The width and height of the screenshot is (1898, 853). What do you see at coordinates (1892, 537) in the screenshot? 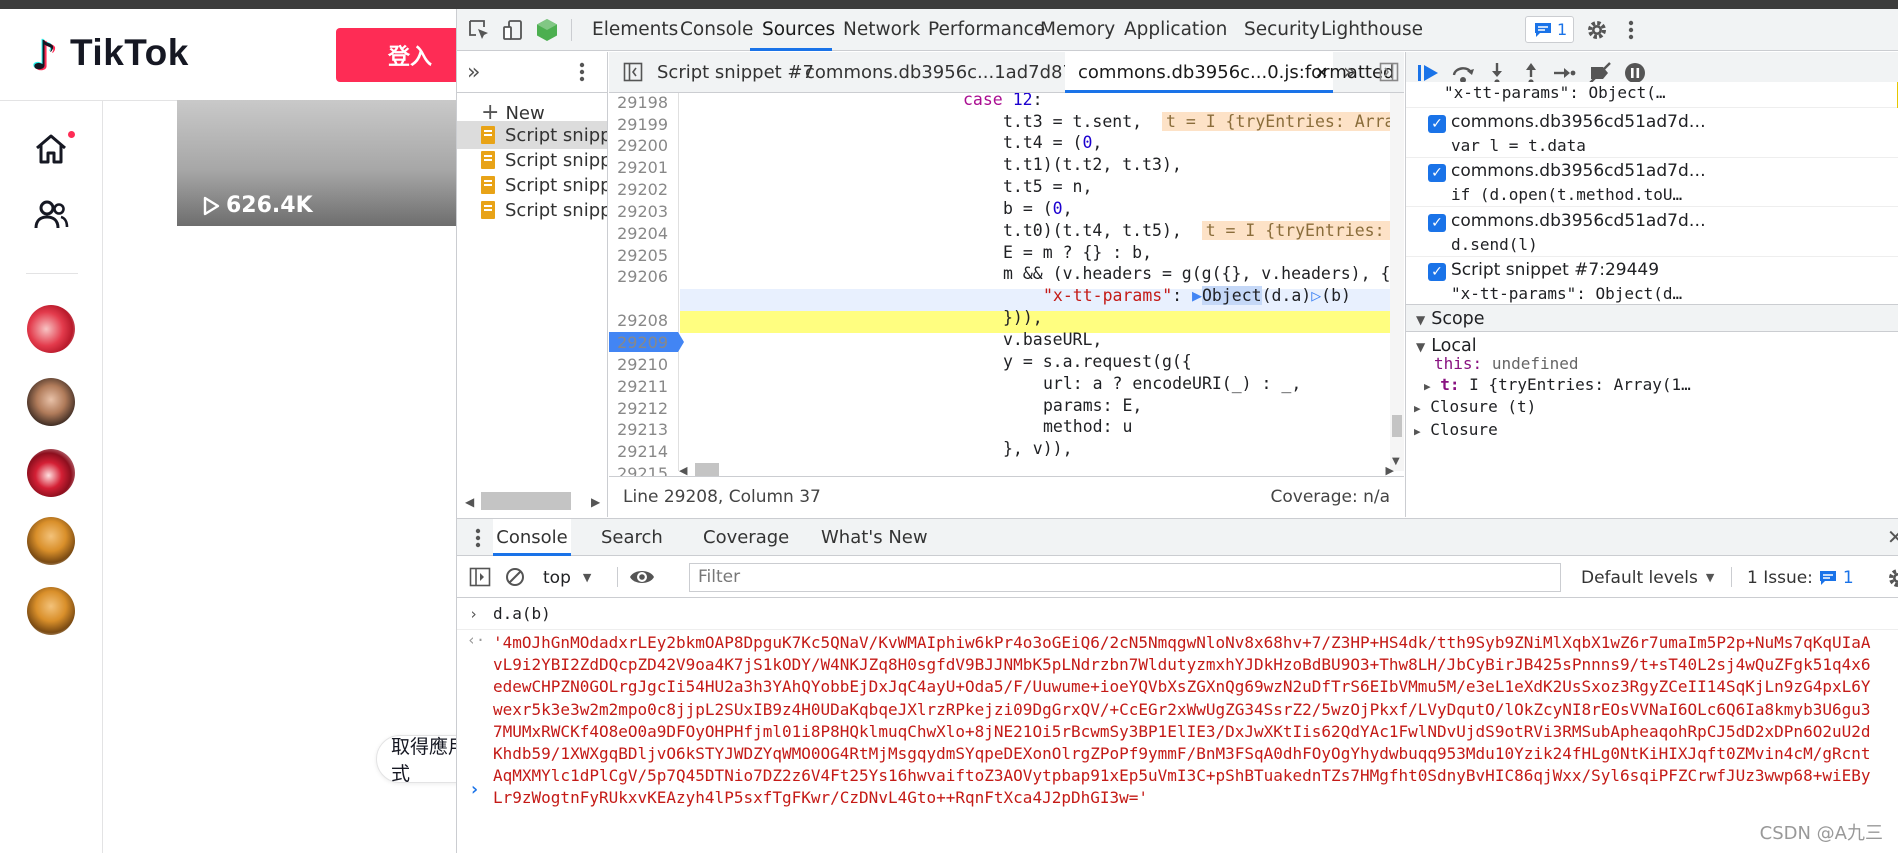
I see `close-drawer-icon: ✕` at bounding box center [1892, 537].